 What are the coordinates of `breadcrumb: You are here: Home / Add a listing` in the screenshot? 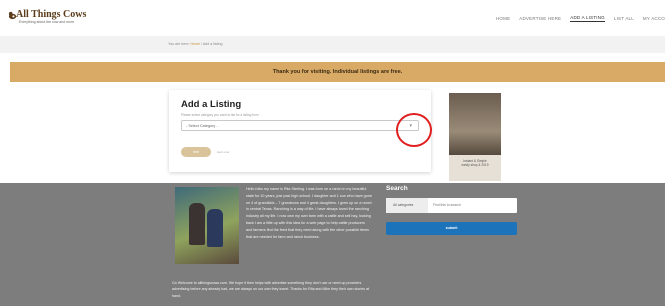 It's located at (195, 44).